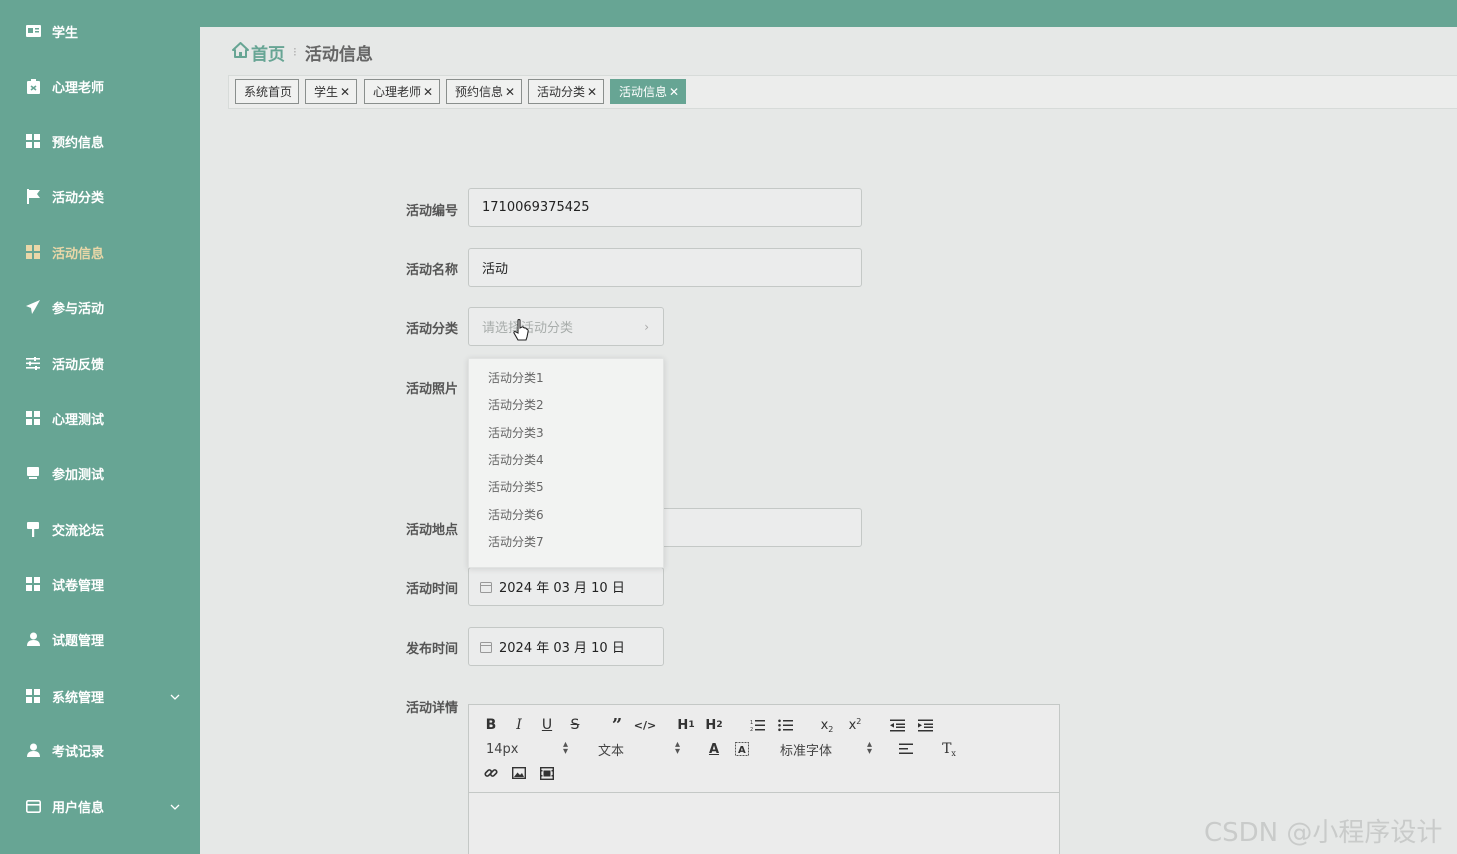 The width and height of the screenshot is (1457, 854). I want to click on tab-appointments: 预约信息 ✕, so click(484, 91).